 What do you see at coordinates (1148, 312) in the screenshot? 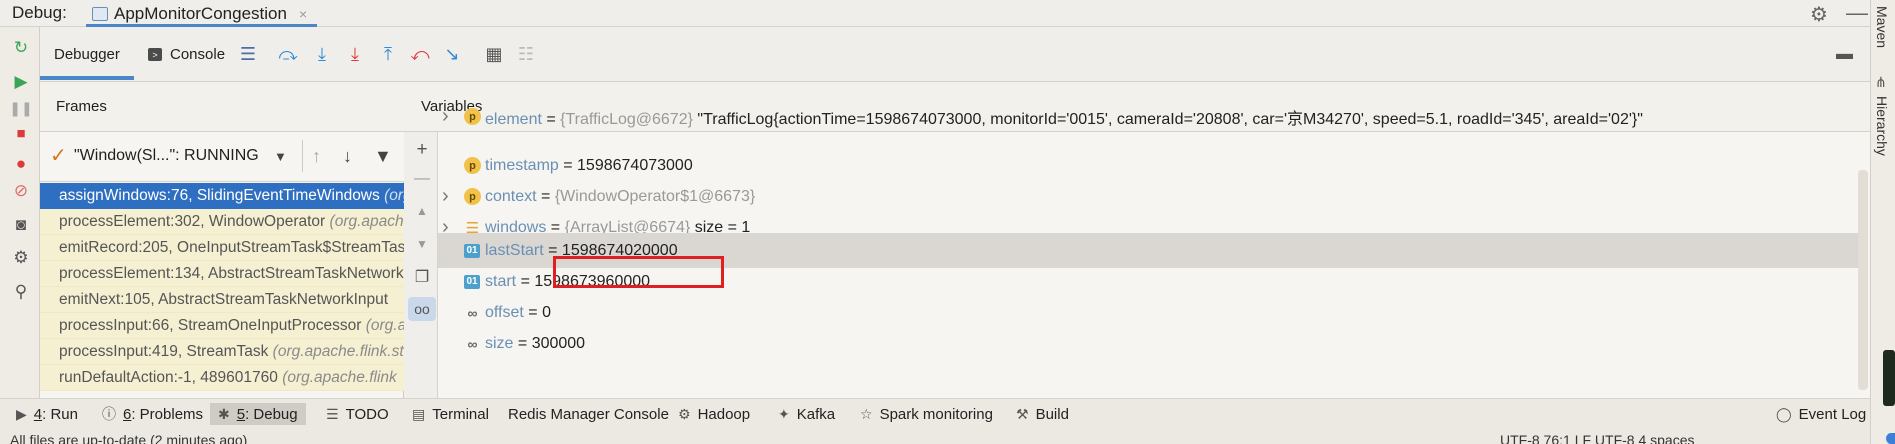
I see `variable-row-offset: ∞ offset = 0` at bounding box center [1148, 312].